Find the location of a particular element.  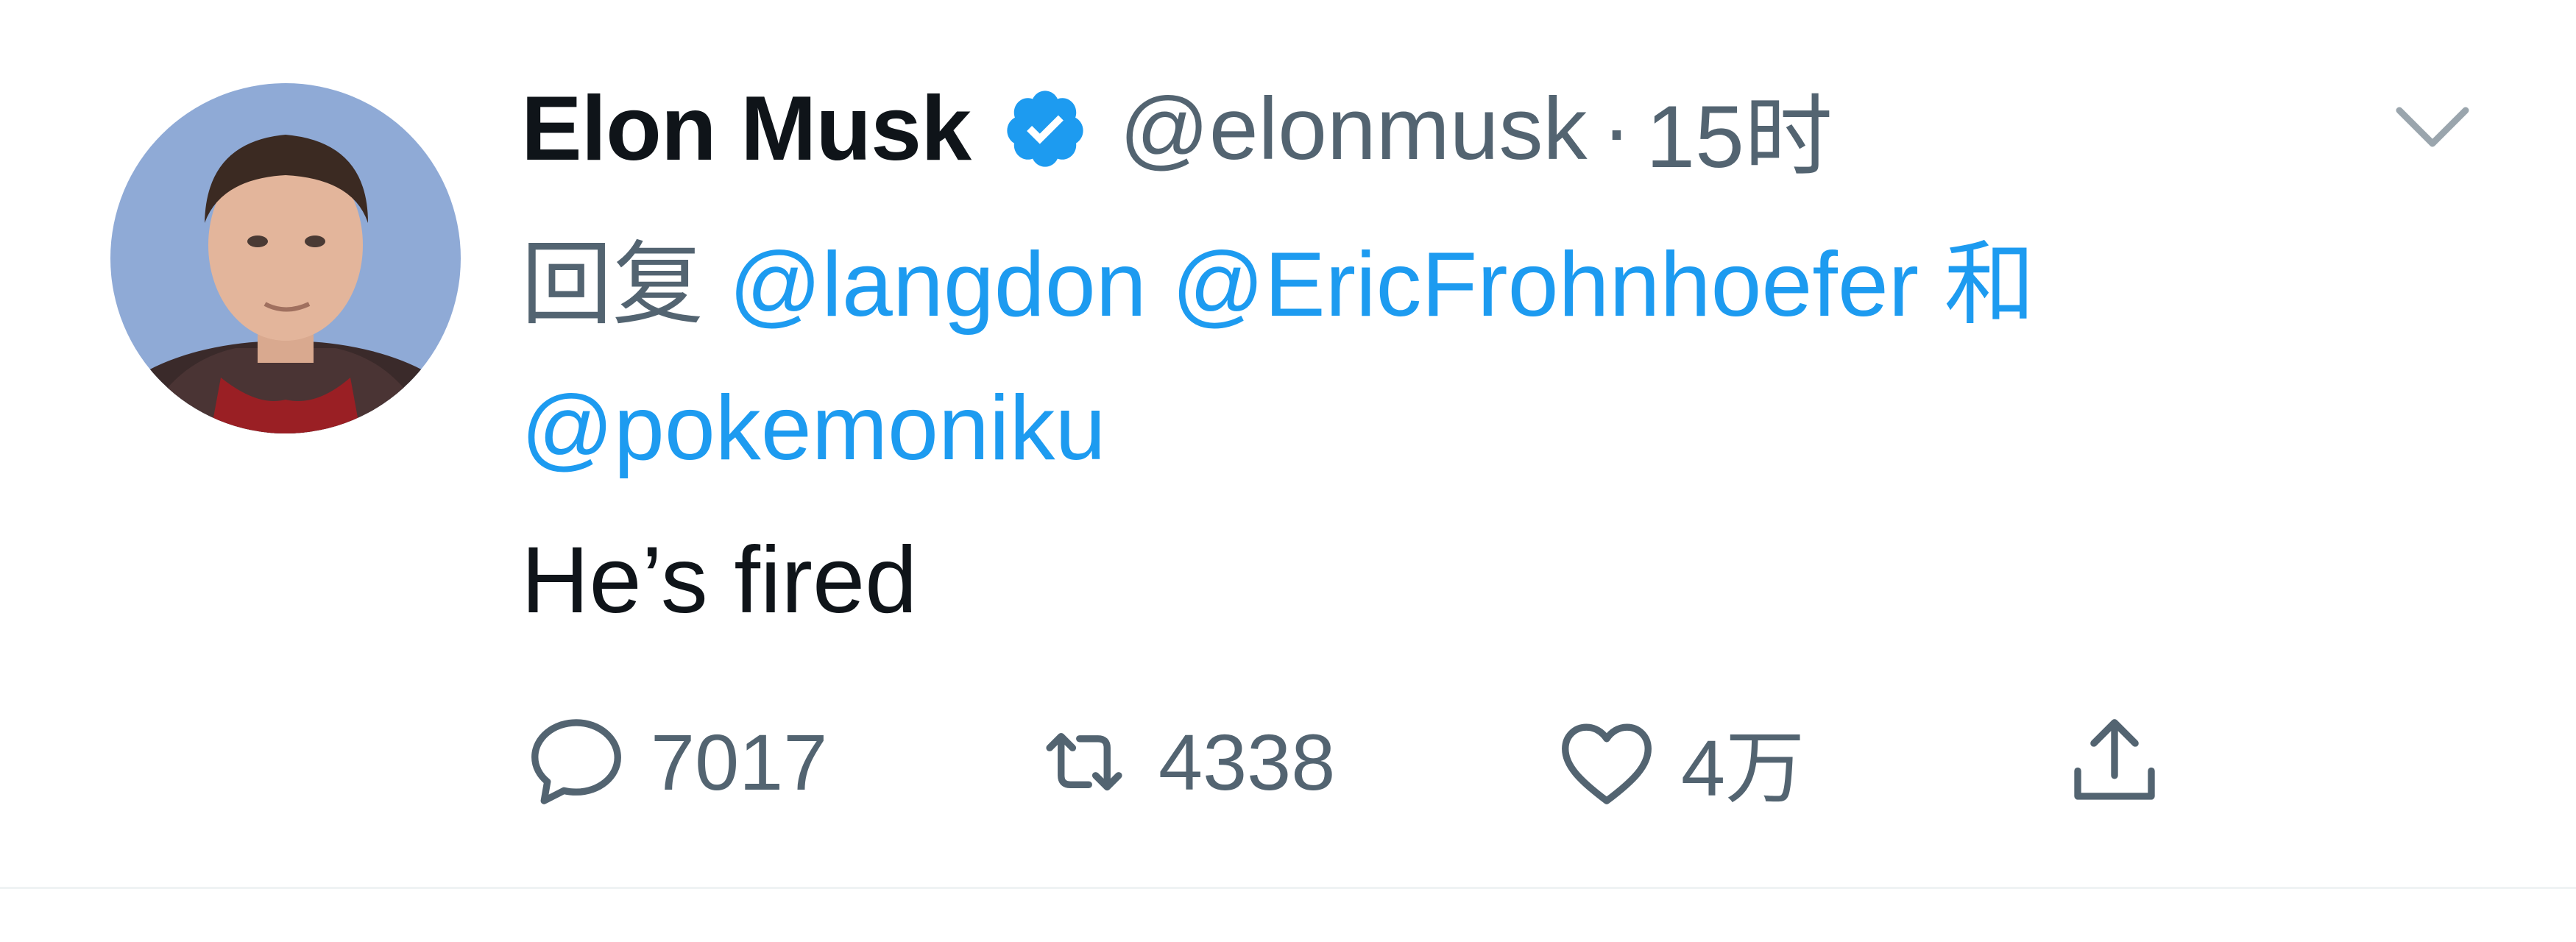

share-icon is located at coordinates (2114, 759).